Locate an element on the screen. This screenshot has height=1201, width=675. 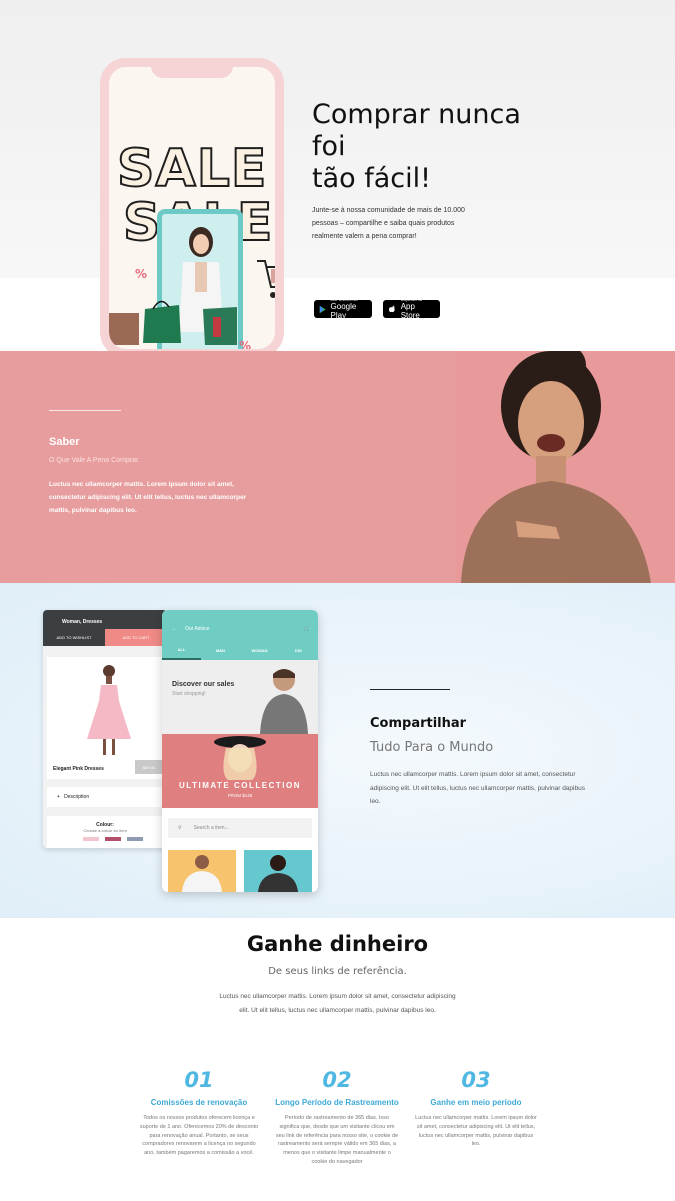
category-tabs: ALL MAN WOMAN KID is located at coordinates (240, 650).